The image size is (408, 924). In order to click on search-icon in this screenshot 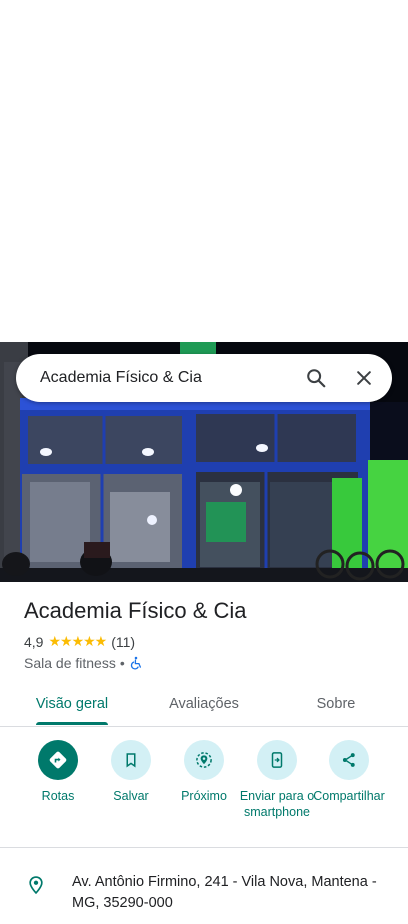, I will do `click(316, 378)`.